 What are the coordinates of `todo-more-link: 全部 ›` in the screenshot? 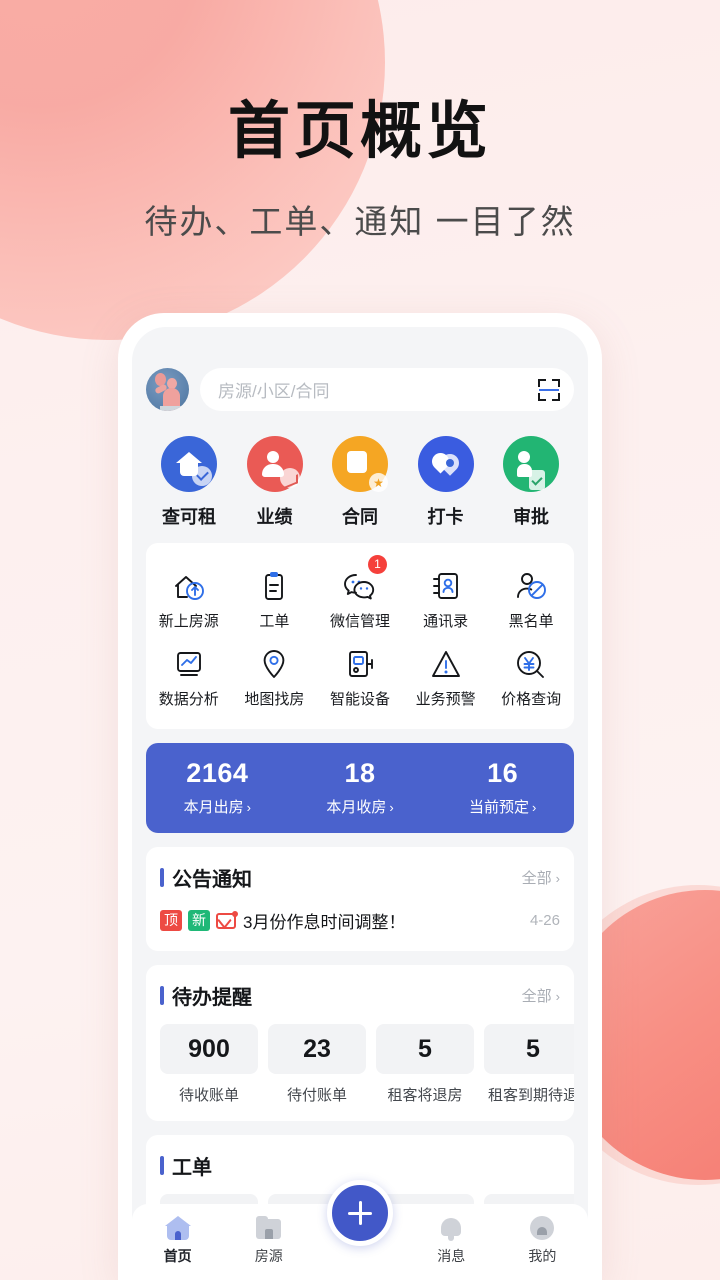 It's located at (541, 995).